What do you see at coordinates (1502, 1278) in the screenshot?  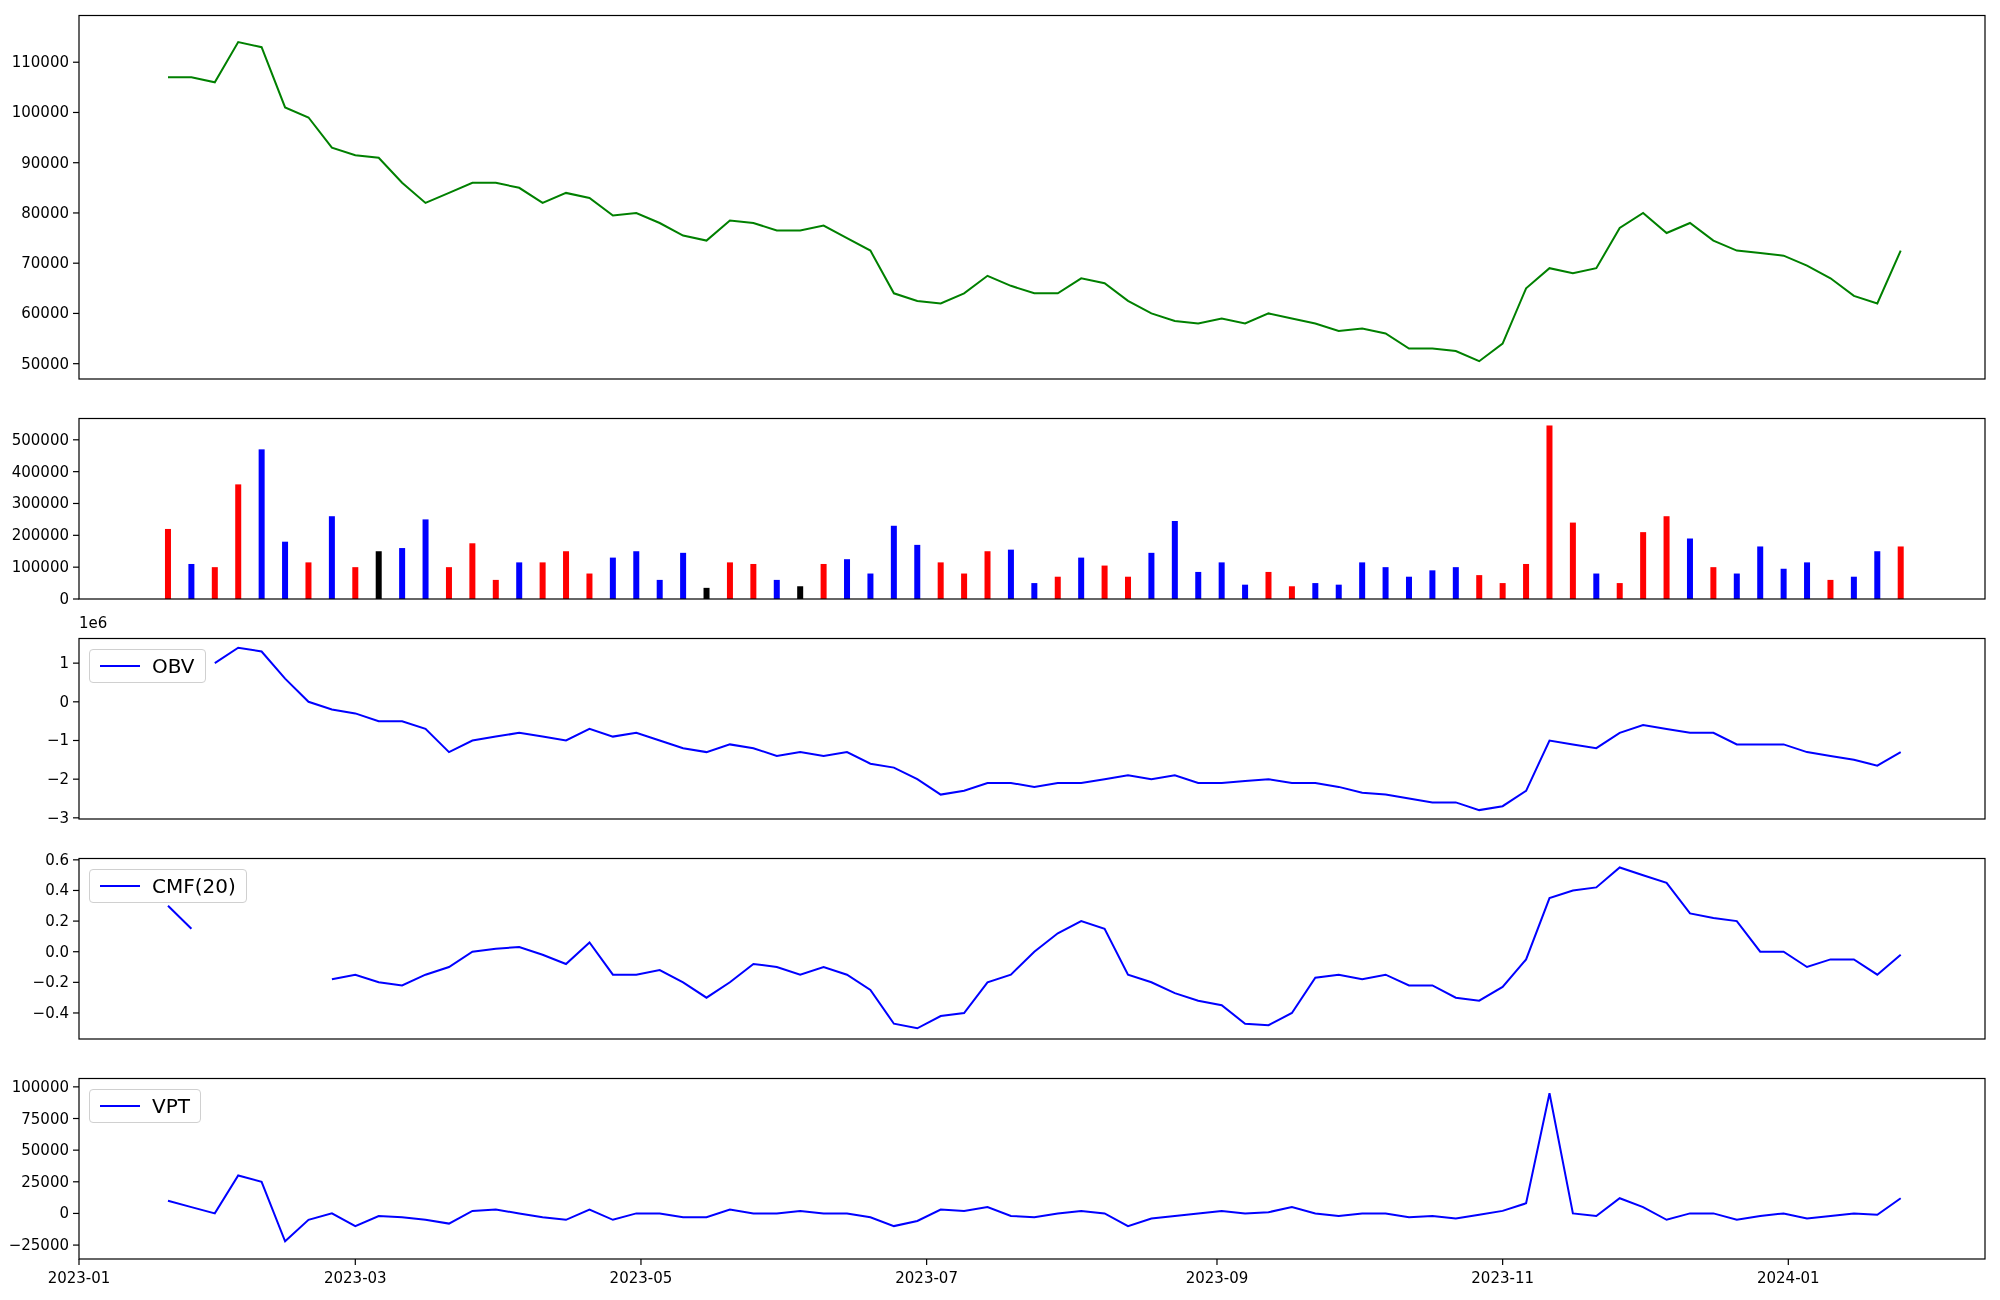 I see `x-tick-label: 2023-11` at bounding box center [1502, 1278].